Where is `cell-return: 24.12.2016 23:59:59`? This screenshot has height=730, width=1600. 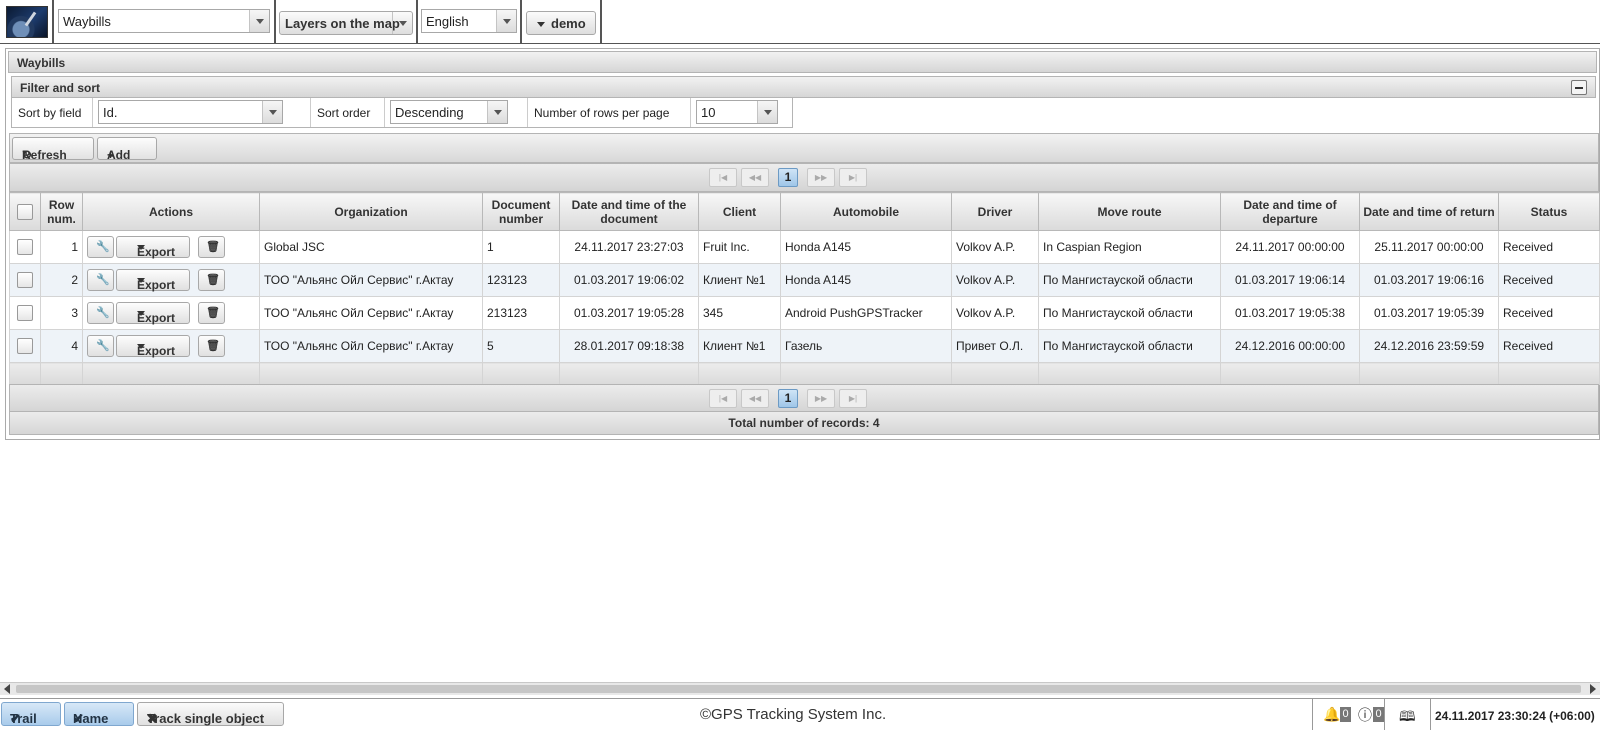
cell-return: 24.12.2016 23:59:59 is located at coordinates (1429, 346).